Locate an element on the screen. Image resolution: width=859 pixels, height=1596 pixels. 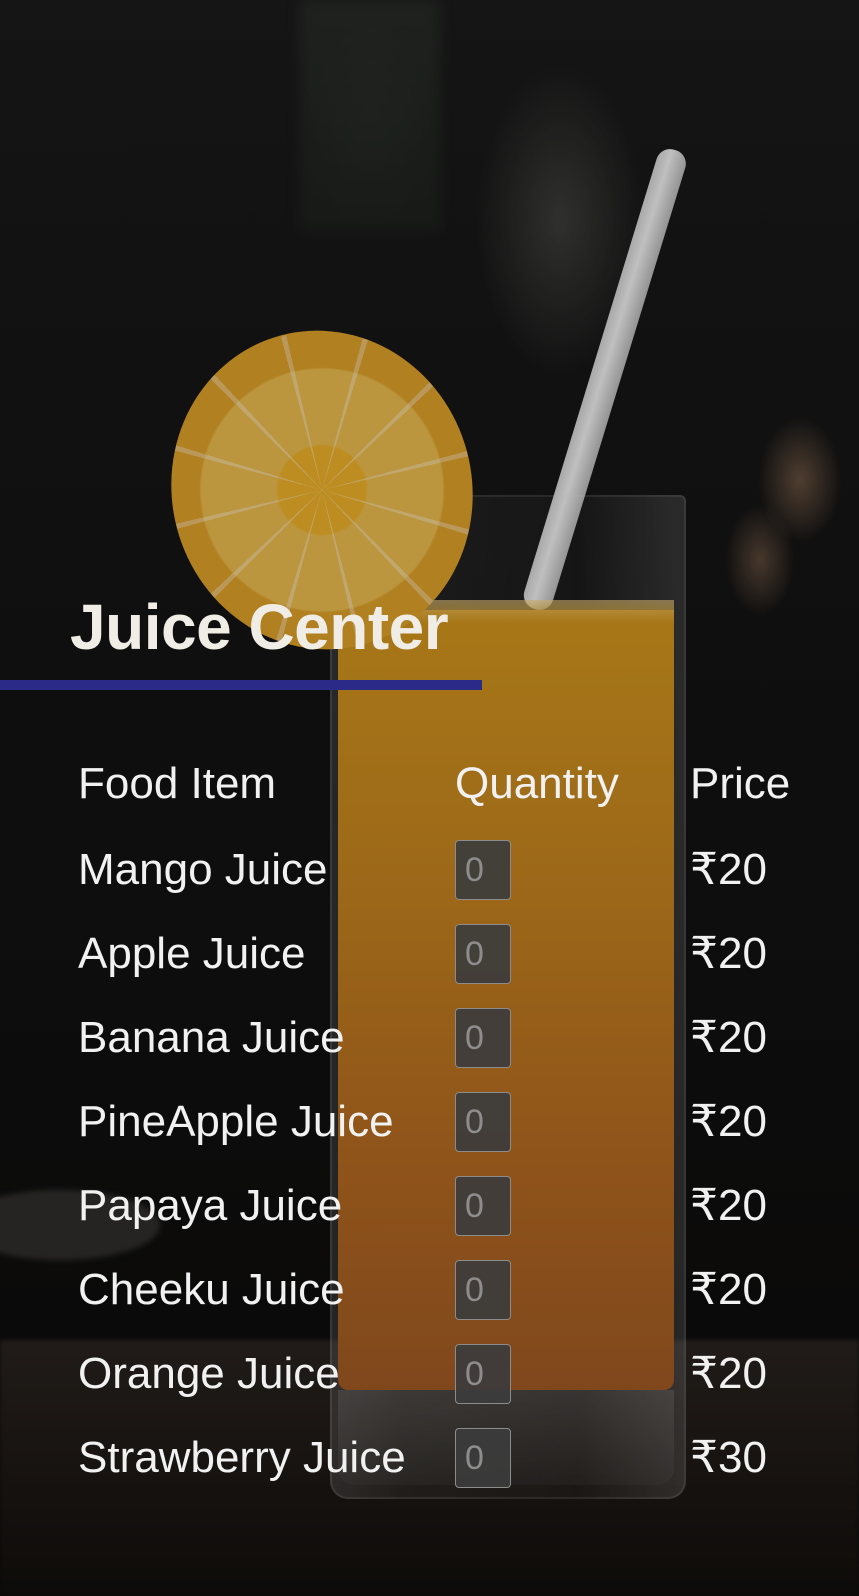
item-price: ₹30 is located at coordinates (728, 1457).